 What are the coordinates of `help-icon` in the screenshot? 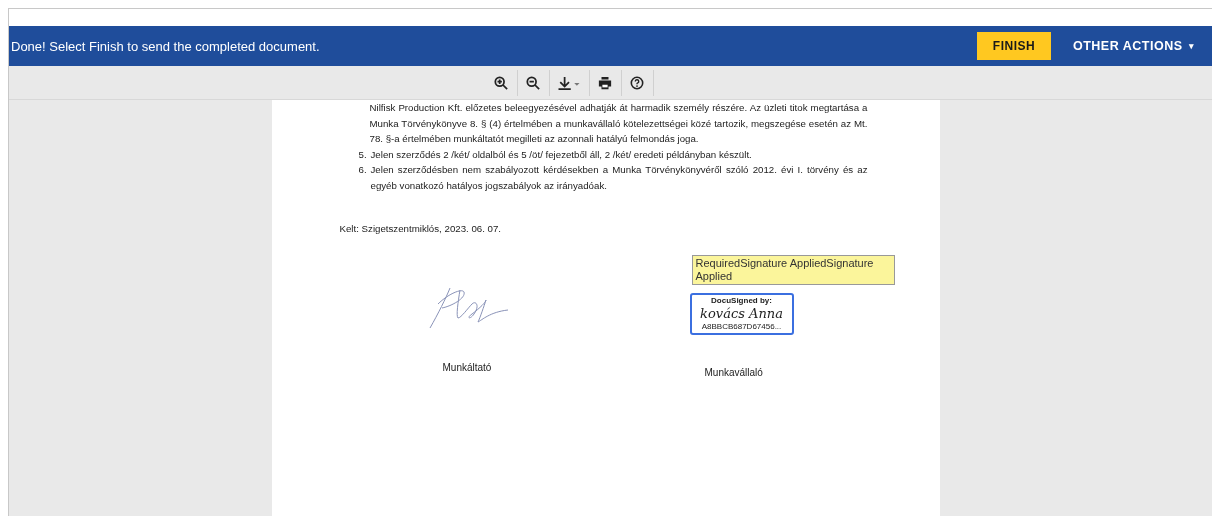 It's located at (637, 82).